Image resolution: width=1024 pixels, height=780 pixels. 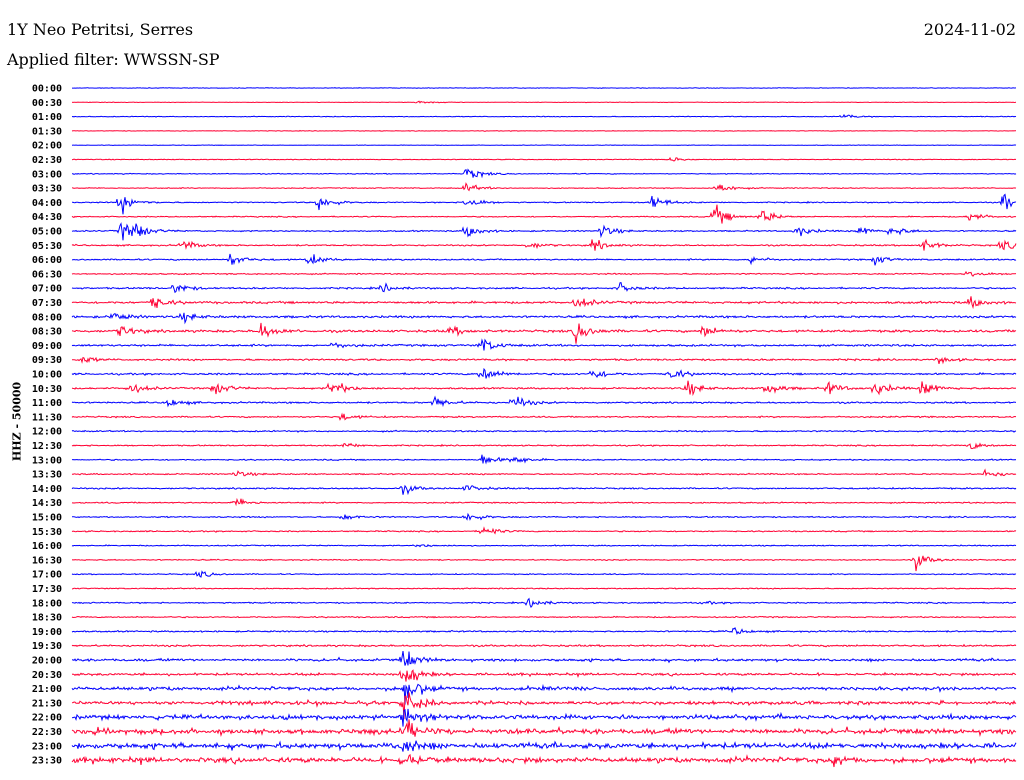 What do you see at coordinates (47, 146) in the screenshot?
I see `time-tick-label: 02:00` at bounding box center [47, 146].